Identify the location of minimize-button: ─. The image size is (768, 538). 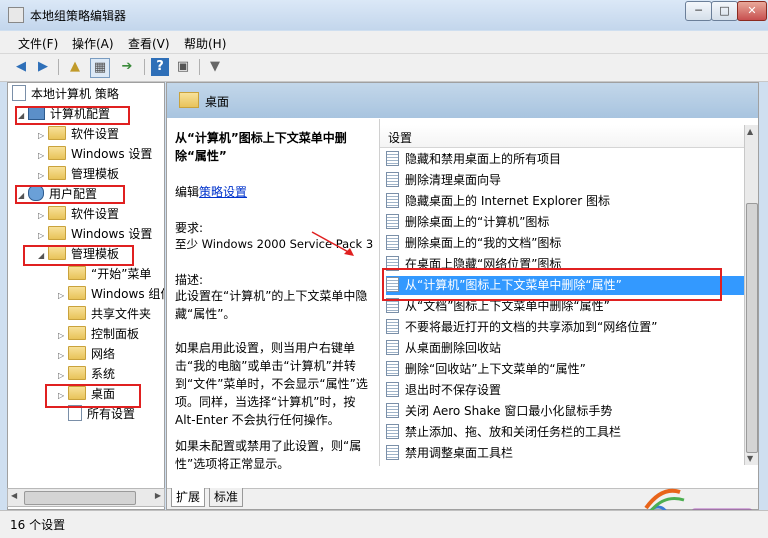
(698, 11).